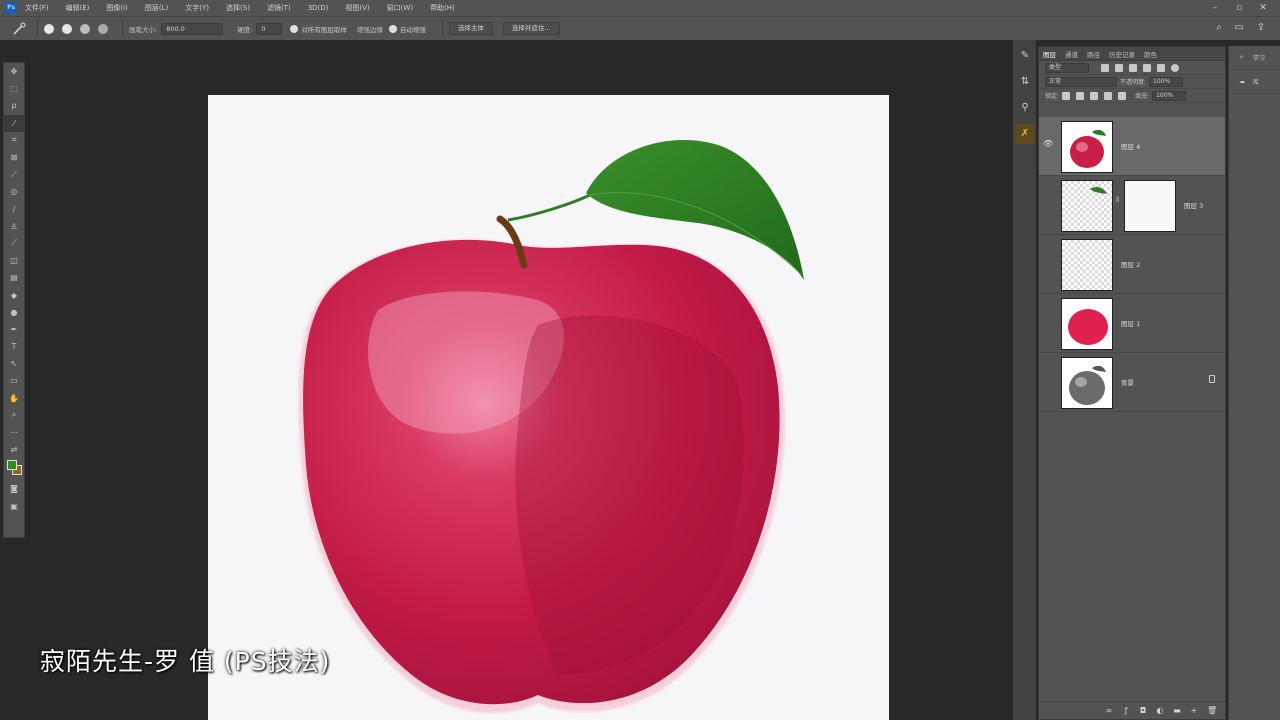 The width and height of the screenshot is (1280, 720). What do you see at coordinates (1119, 67) in the screenshot?
I see `filter-adjust-icon` at bounding box center [1119, 67].